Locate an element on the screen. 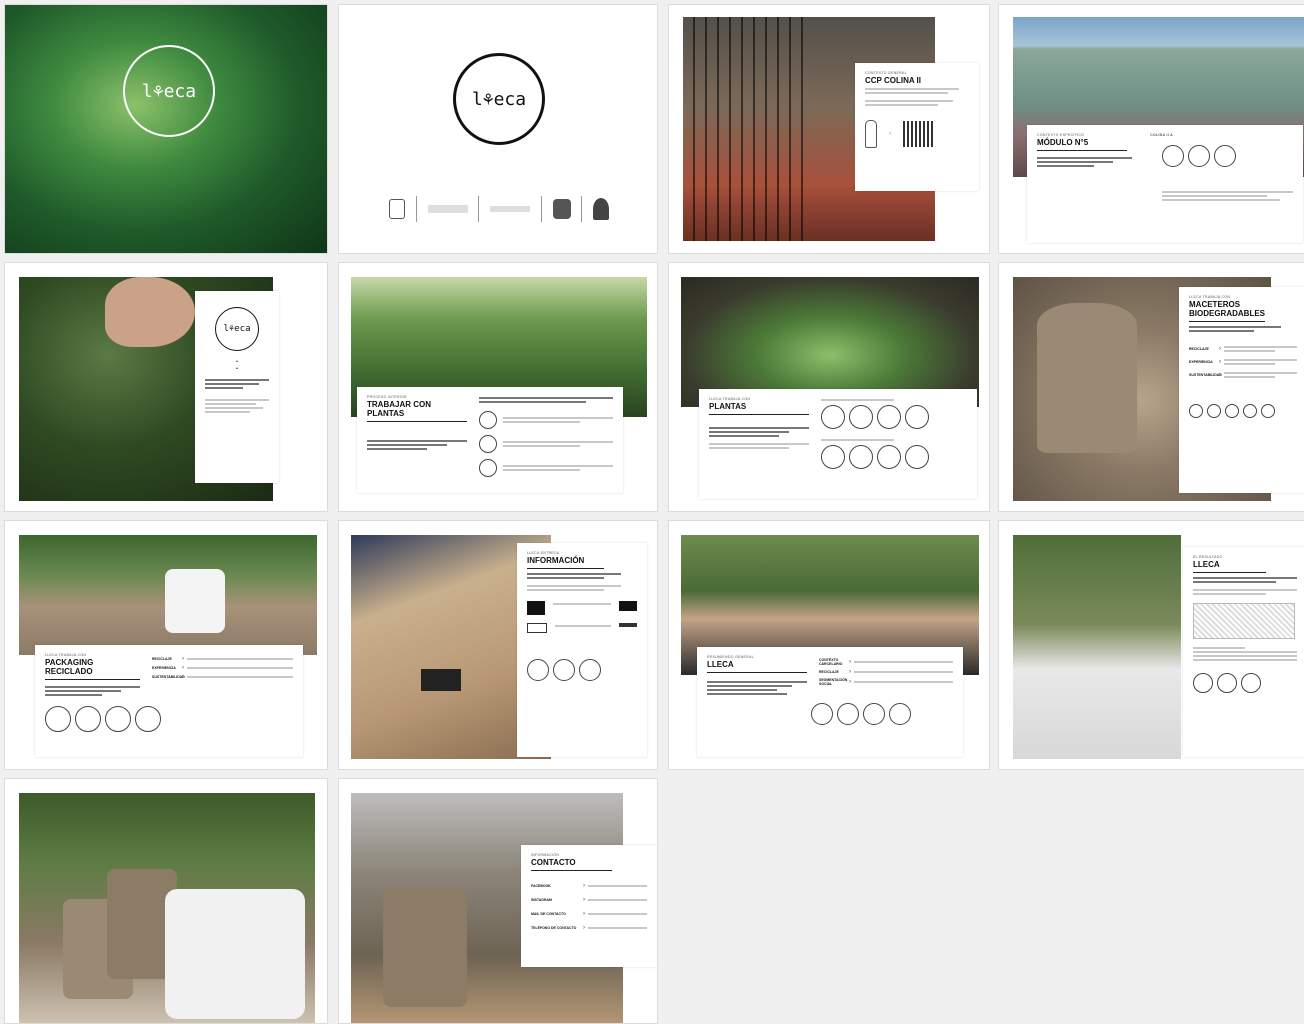  info-card: LLECA TRABAJA CON PLANTAS is located at coordinates (838, 444).